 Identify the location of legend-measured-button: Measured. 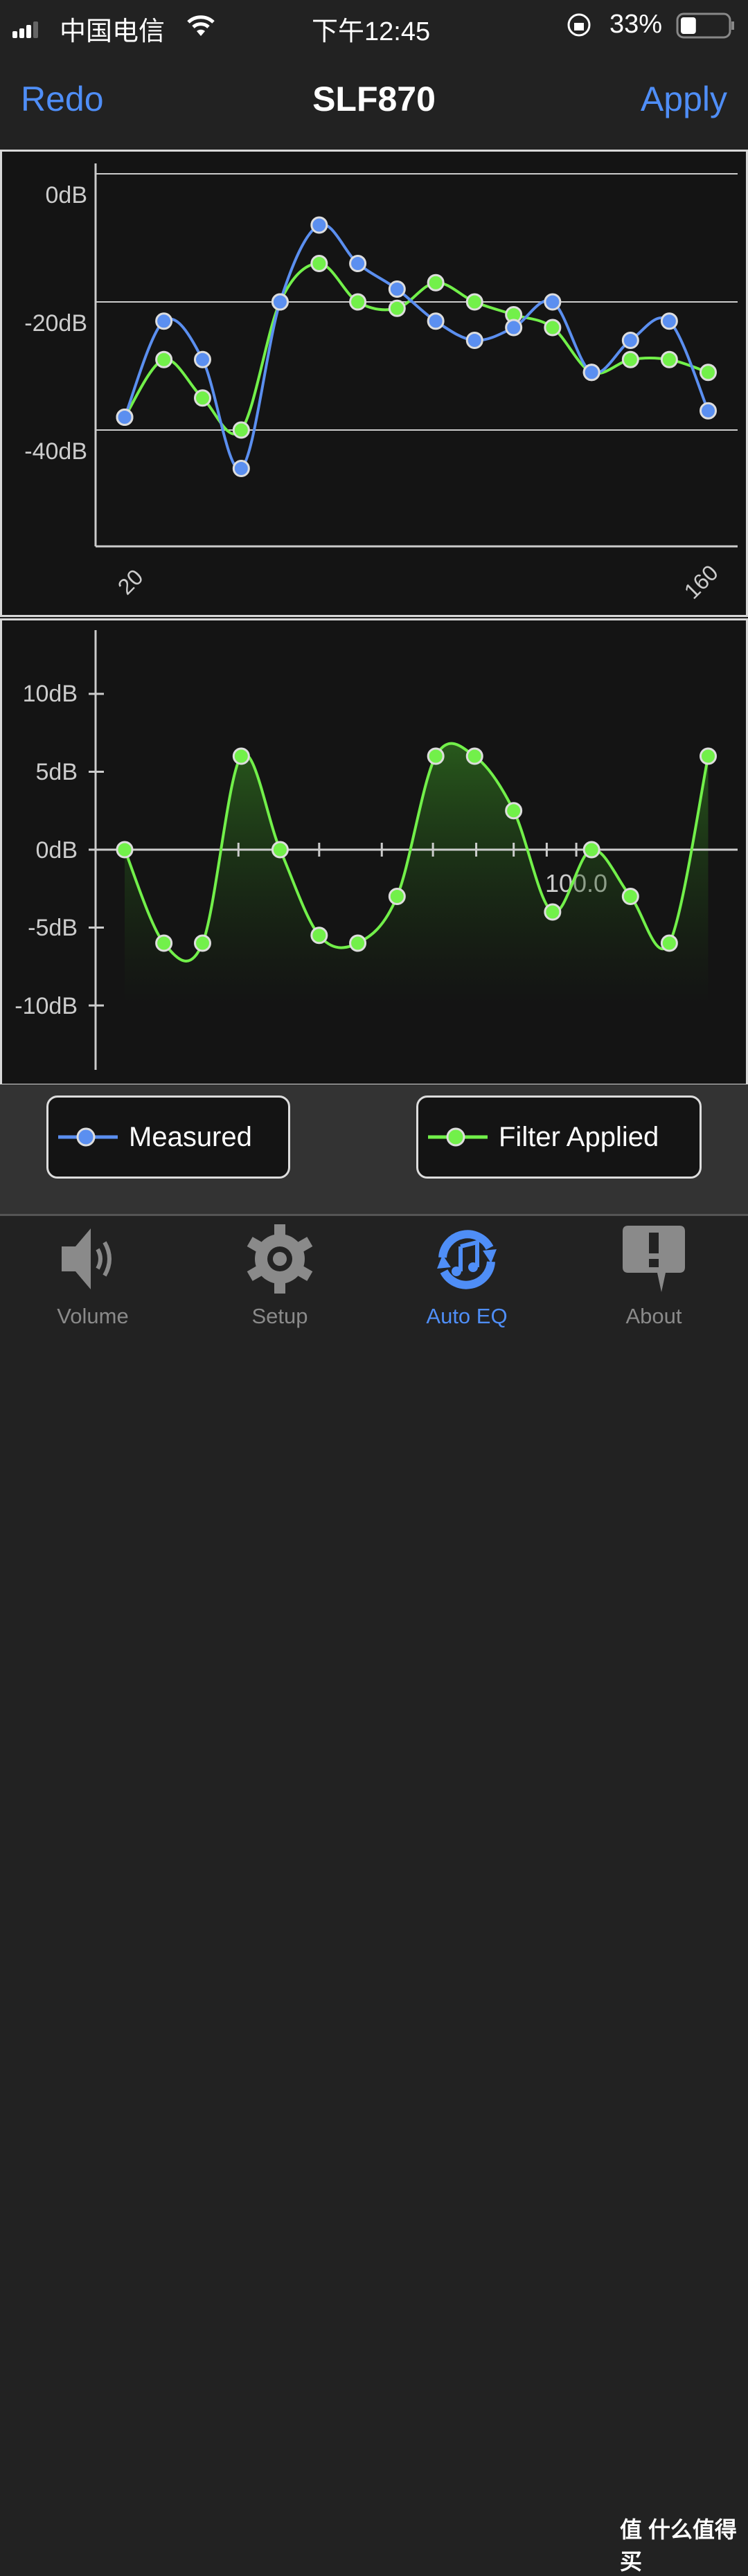
(168, 1137).